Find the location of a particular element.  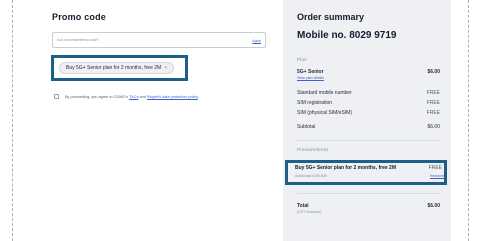

plan-price: $6.00 is located at coordinates (433, 72).